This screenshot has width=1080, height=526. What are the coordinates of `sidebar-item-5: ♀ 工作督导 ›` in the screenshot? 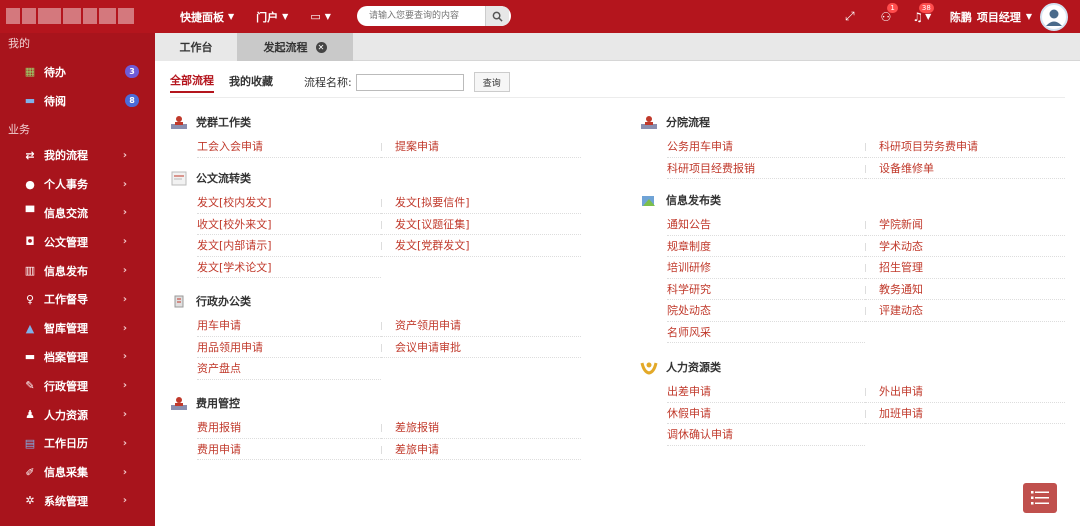 It's located at (77, 299).